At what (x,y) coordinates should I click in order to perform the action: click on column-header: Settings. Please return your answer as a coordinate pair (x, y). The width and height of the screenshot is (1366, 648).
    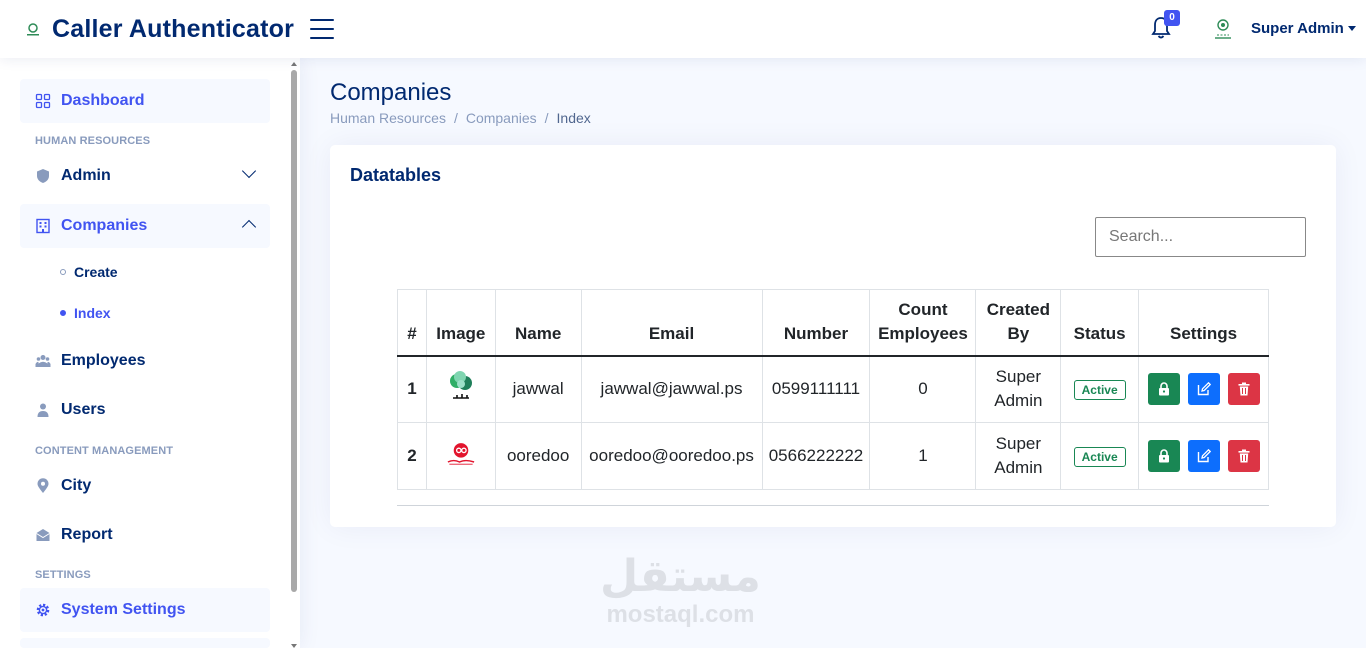
    Looking at the image, I should click on (1203, 323).